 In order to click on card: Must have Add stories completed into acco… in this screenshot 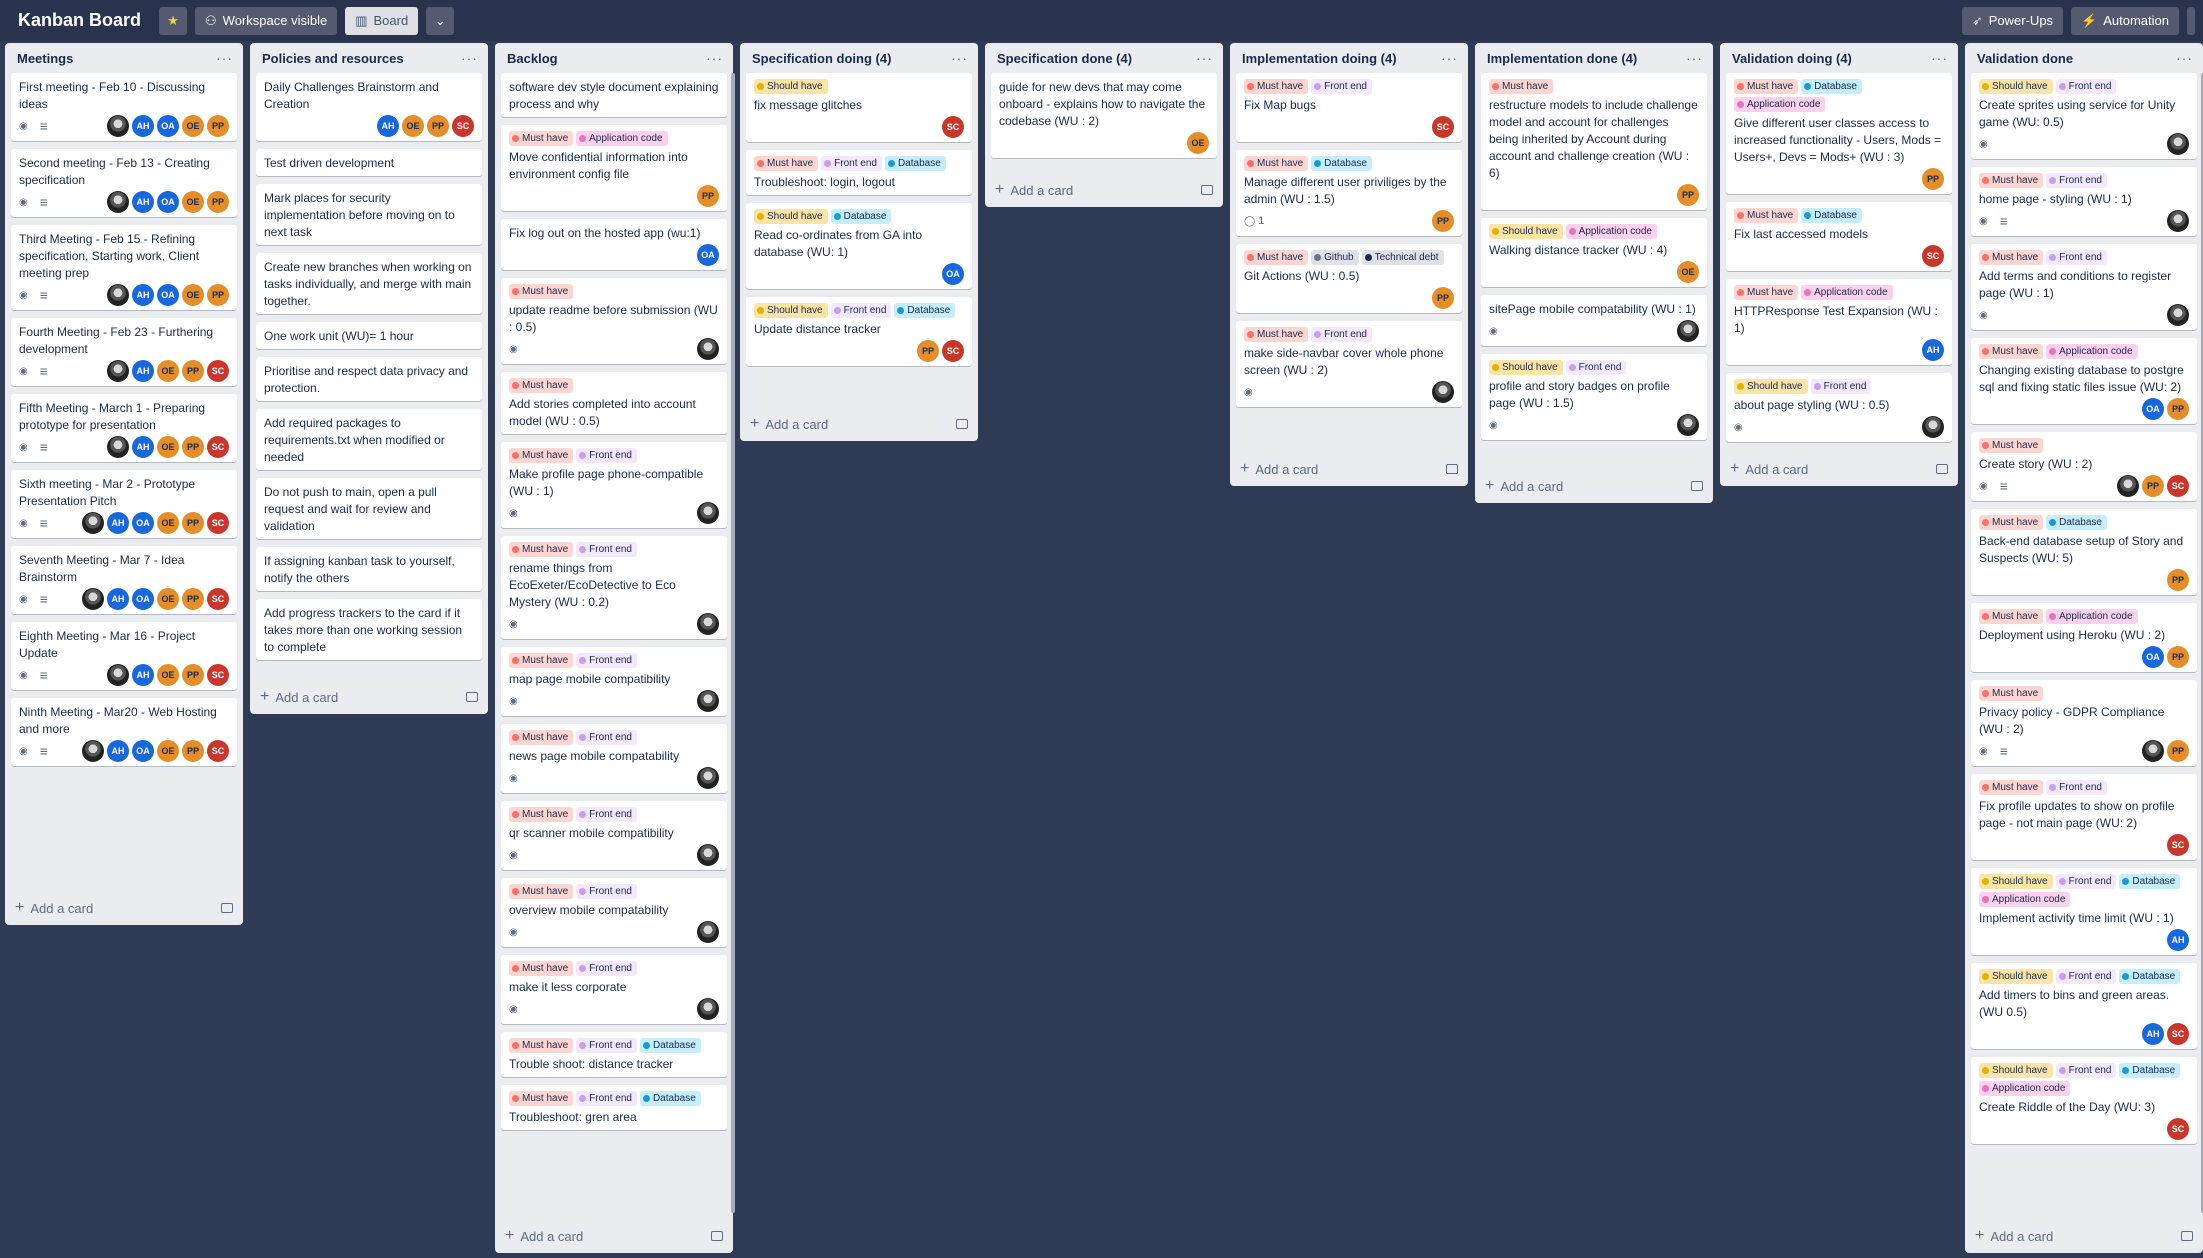, I will do `click(614, 403)`.